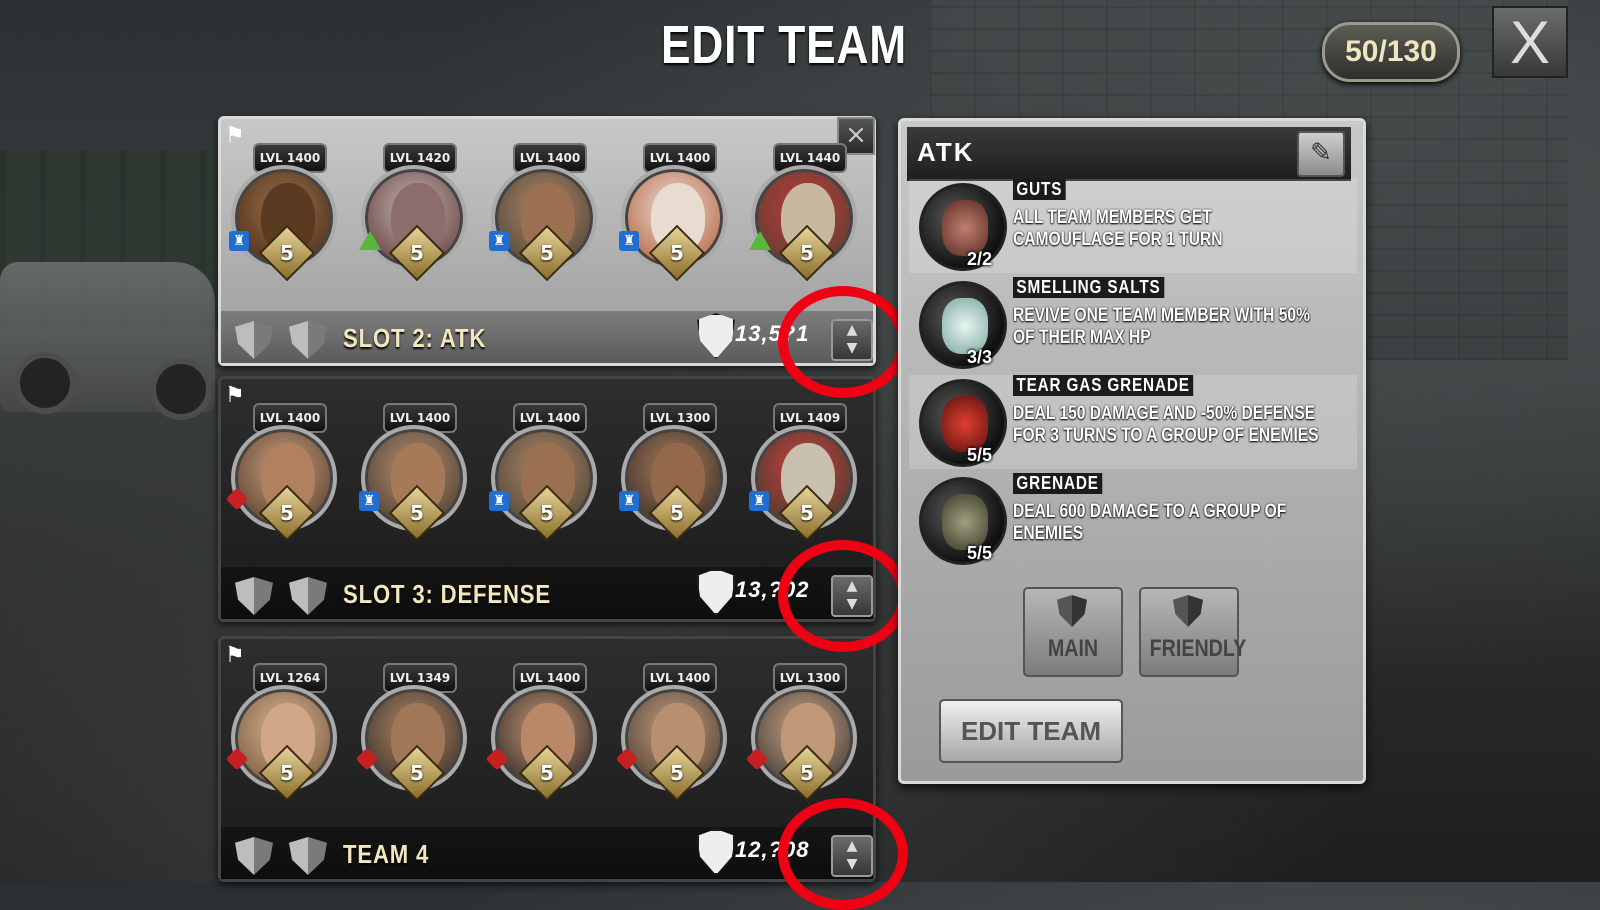 Image resolution: width=1600 pixels, height=910 pixels. I want to click on background-truck, so click(107, 341).